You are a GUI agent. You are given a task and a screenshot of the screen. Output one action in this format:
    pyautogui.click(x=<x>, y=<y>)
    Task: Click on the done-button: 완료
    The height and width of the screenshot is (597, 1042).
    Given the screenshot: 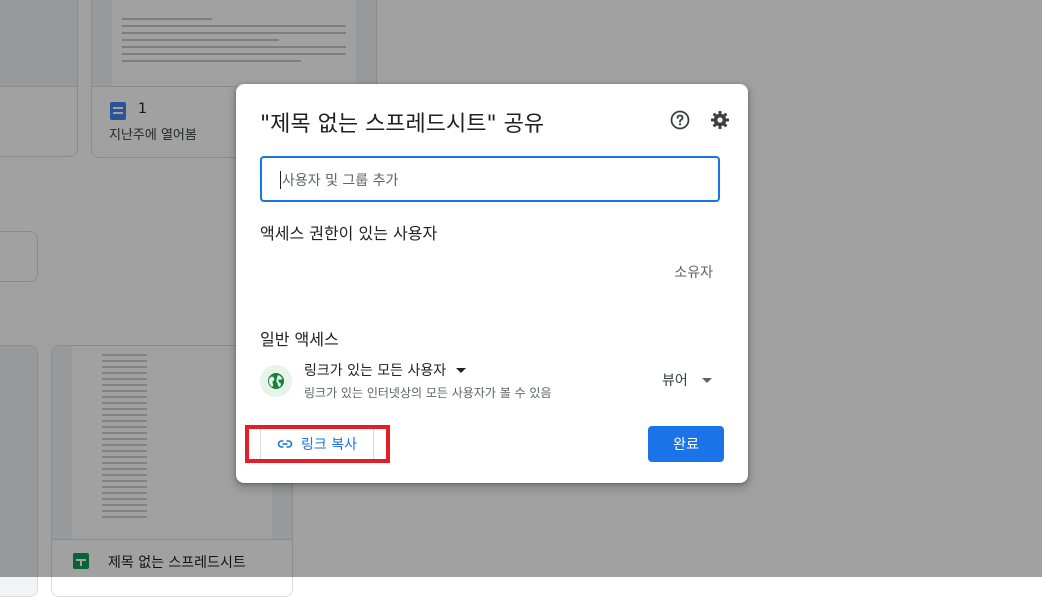 What is the action you would take?
    pyautogui.click(x=686, y=444)
    